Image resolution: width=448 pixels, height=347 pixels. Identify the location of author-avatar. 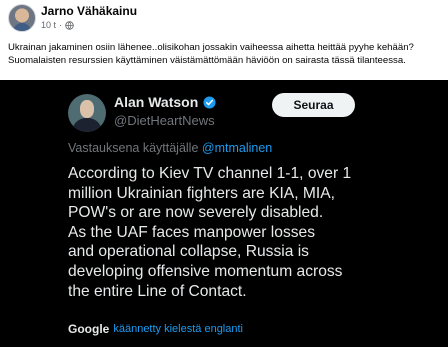
(22, 18).